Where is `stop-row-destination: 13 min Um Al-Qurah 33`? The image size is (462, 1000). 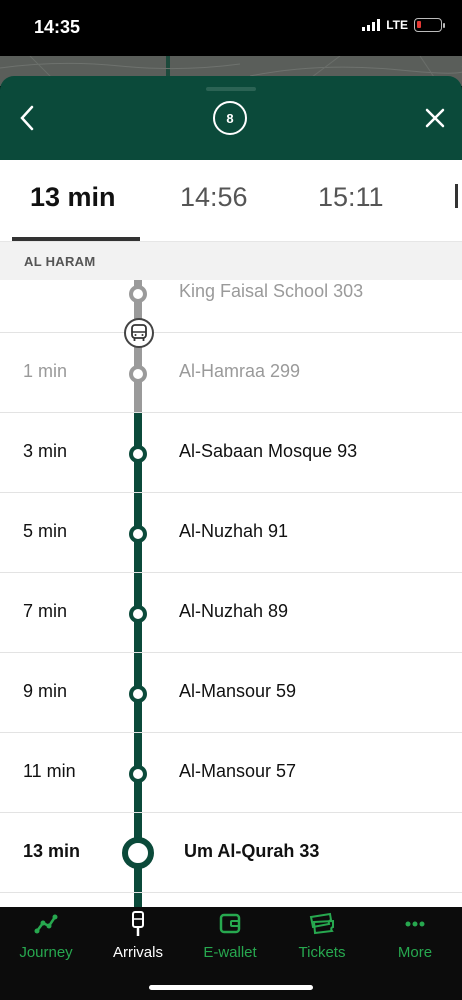 stop-row-destination: 13 min Um Al-Qurah 33 is located at coordinates (231, 853).